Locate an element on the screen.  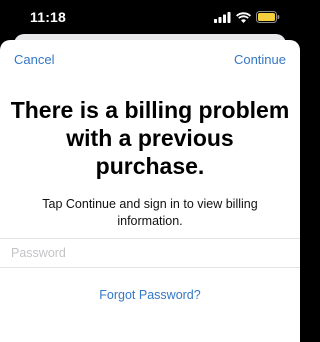
continue-button: Continue is located at coordinates (260, 59).